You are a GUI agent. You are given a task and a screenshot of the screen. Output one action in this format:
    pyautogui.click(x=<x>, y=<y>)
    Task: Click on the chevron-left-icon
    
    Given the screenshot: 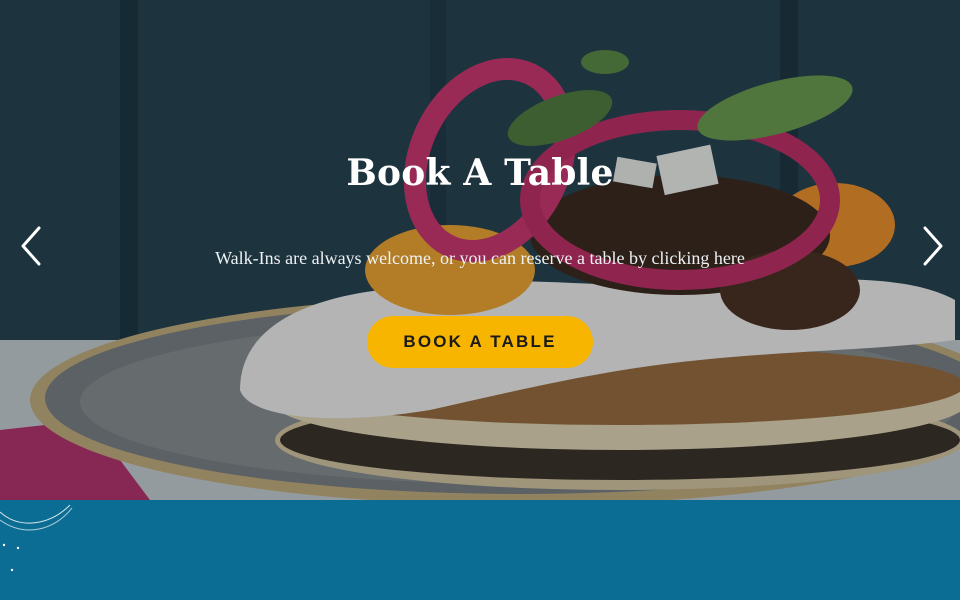 What is the action you would take?
    pyautogui.click(x=31, y=246)
    